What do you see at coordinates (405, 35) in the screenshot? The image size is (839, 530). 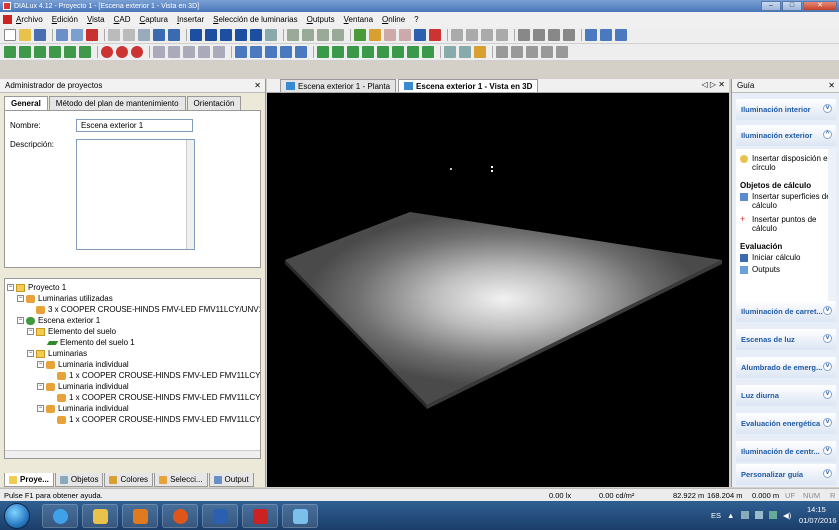 I see `daylight-icon` at bounding box center [405, 35].